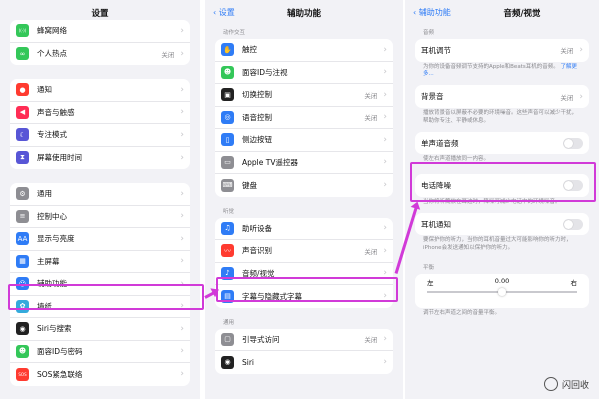 The image size is (599, 399). Describe the element at coordinates (257, 228) in the screenshot. I see `row-label: 助听设备` at that location.